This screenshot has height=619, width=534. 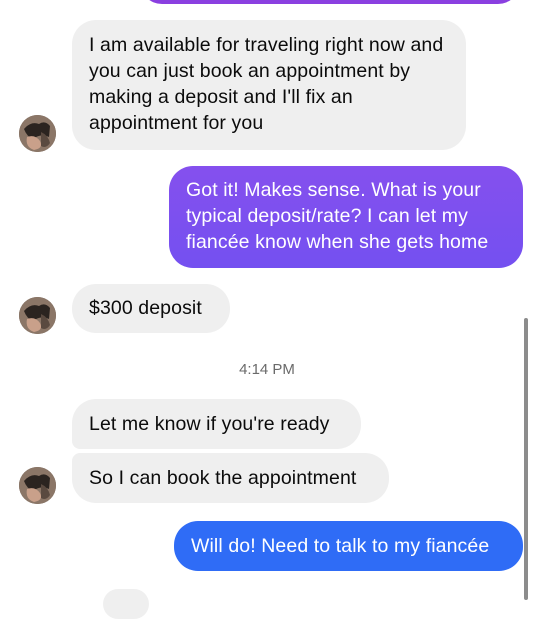 I want to click on message-text: So I can book the appointment, so click(x=223, y=478).